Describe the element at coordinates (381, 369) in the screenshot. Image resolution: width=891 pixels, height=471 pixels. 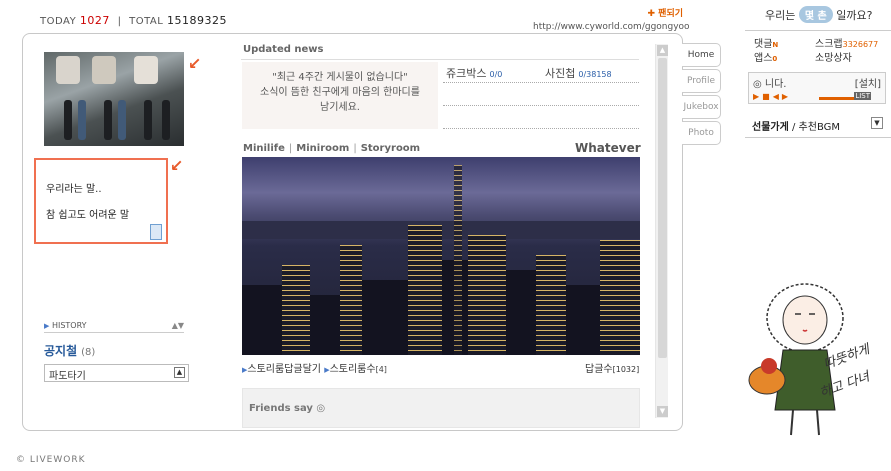
I see `storyroom-count: [4]` at that location.